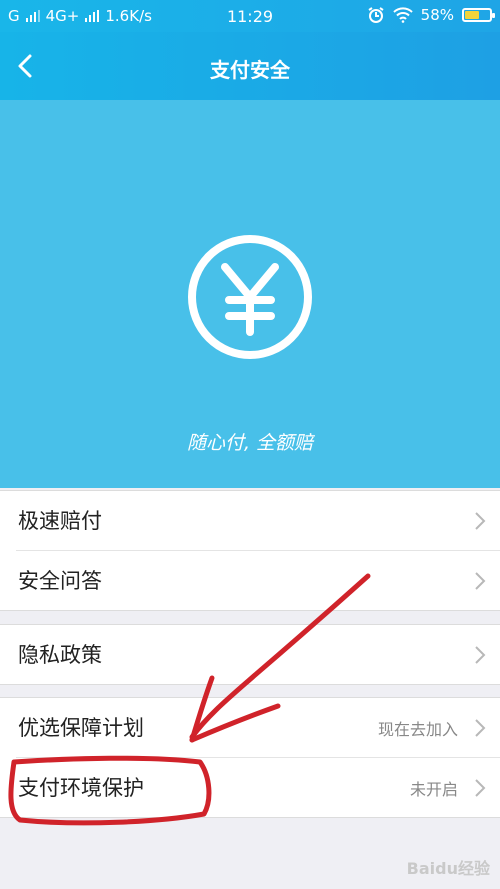 Image resolution: width=500 pixels, height=889 pixels. I want to click on menu-group-2: 隐私政策, so click(250, 654).